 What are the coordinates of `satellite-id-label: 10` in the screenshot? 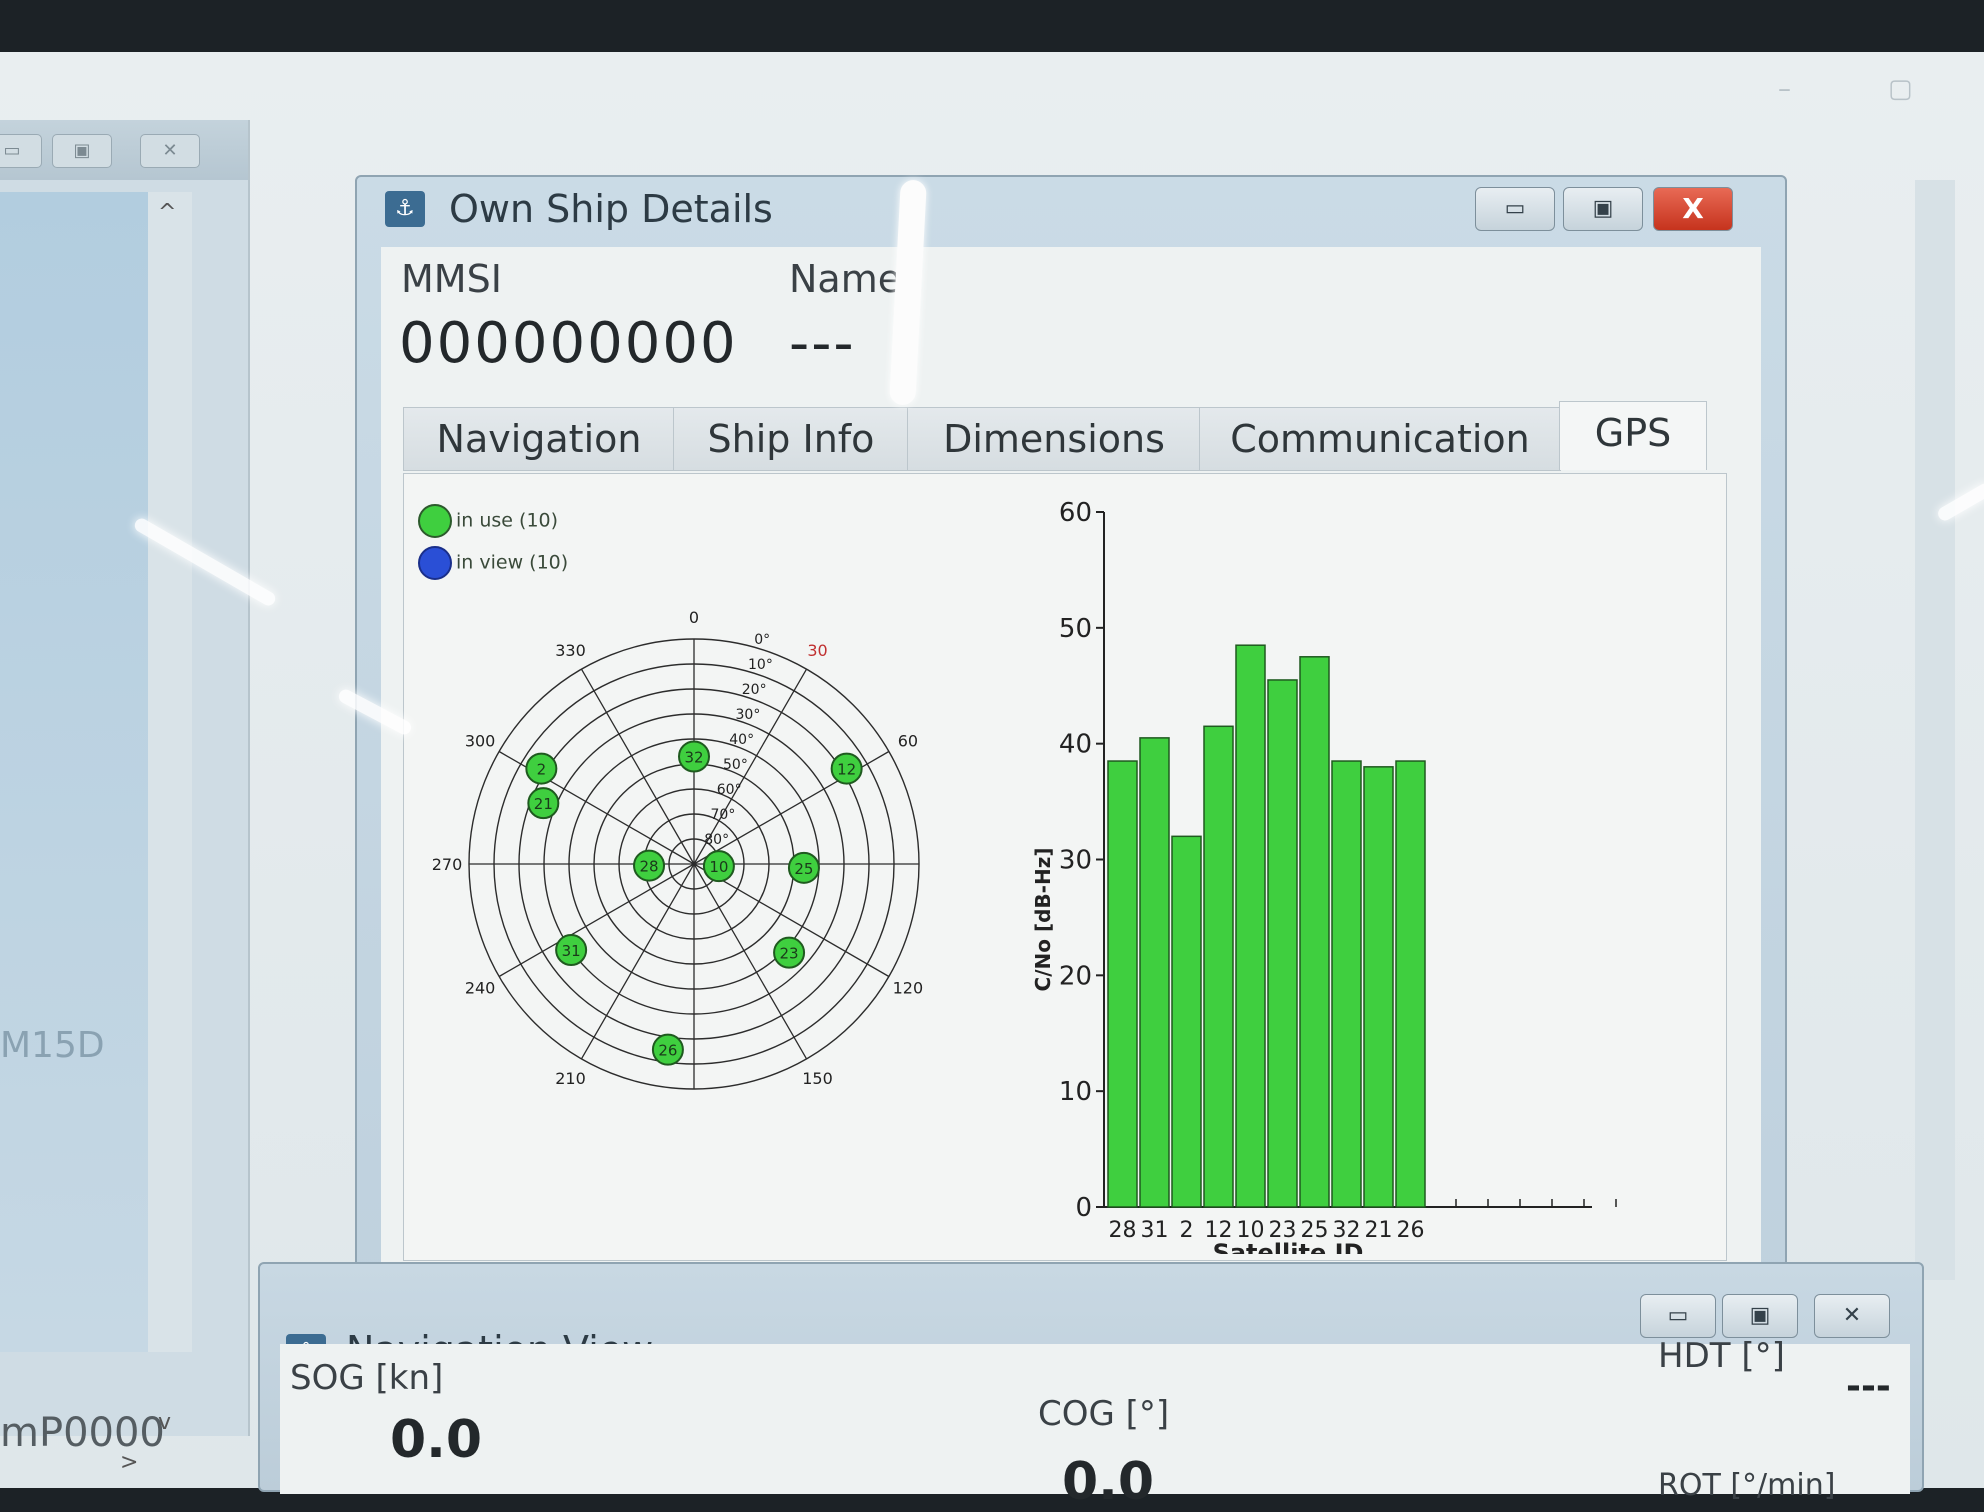 It's located at (718, 867).